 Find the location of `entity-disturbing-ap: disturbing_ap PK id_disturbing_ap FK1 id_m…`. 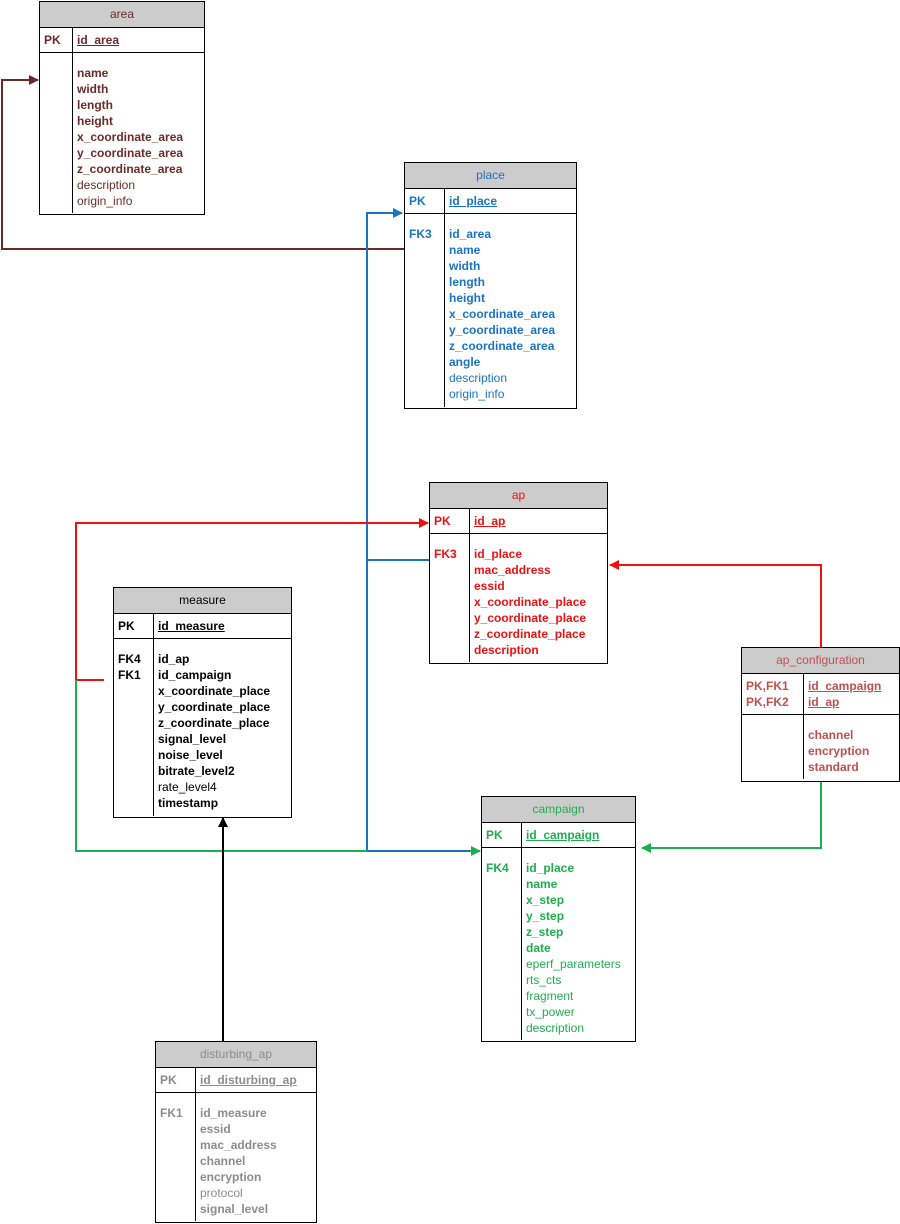

entity-disturbing-ap: disturbing_ap PK id_disturbing_ap FK1 id_m… is located at coordinates (236, 1132).